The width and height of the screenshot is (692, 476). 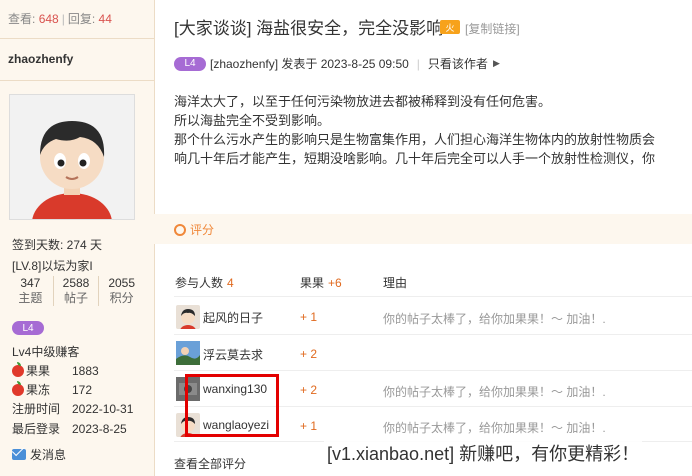 What do you see at coordinates (194, 229) in the screenshot?
I see `rating-section-label: 评分` at bounding box center [194, 229].